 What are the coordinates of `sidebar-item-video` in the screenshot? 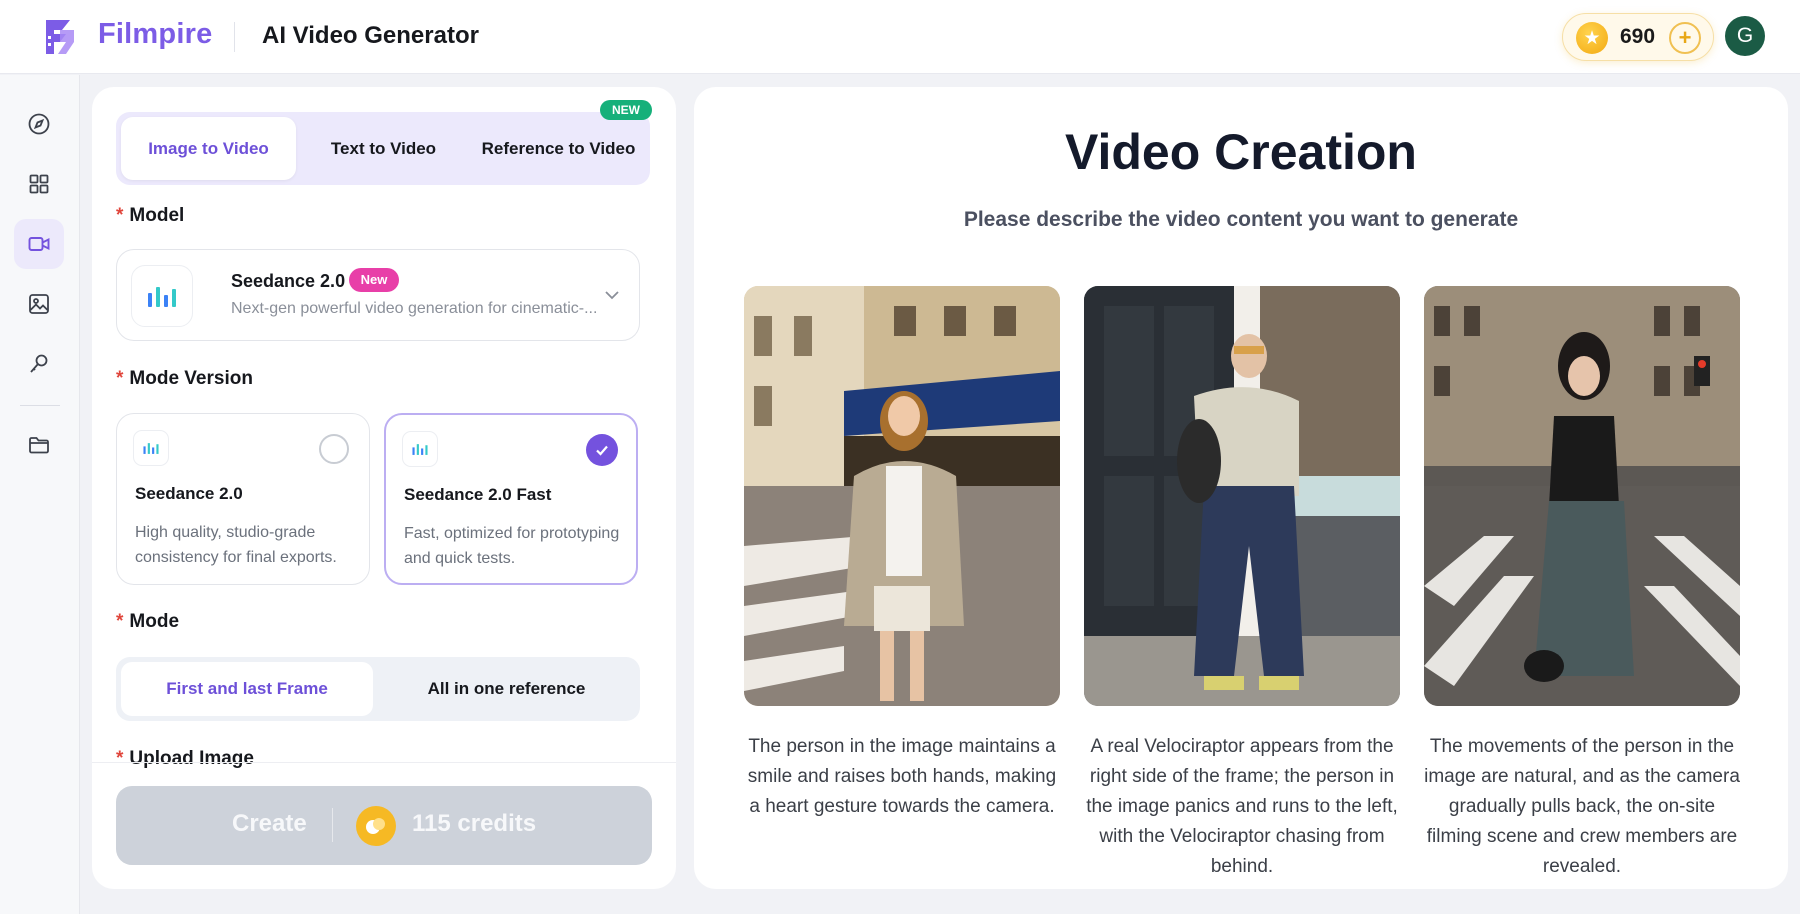 It's located at (39, 244).